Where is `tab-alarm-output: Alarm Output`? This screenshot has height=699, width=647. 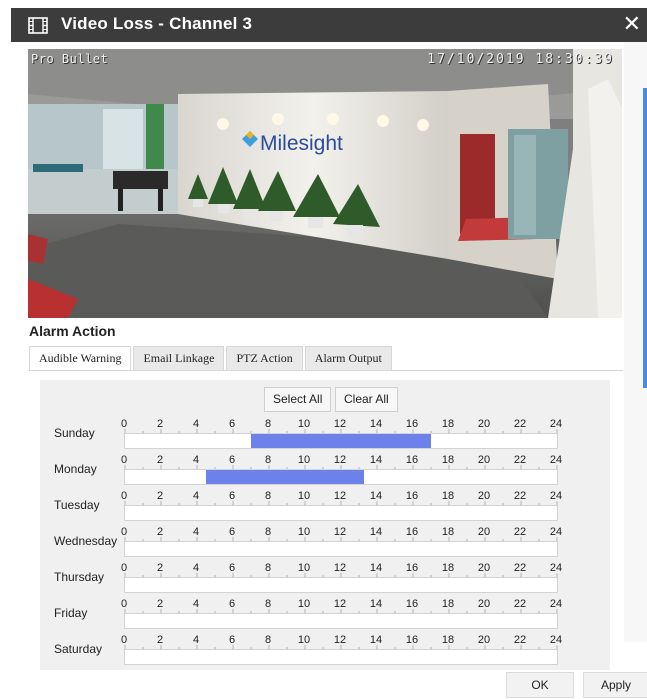
tab-alarm-output: Alarm Output is located at coordinates (348, 358).